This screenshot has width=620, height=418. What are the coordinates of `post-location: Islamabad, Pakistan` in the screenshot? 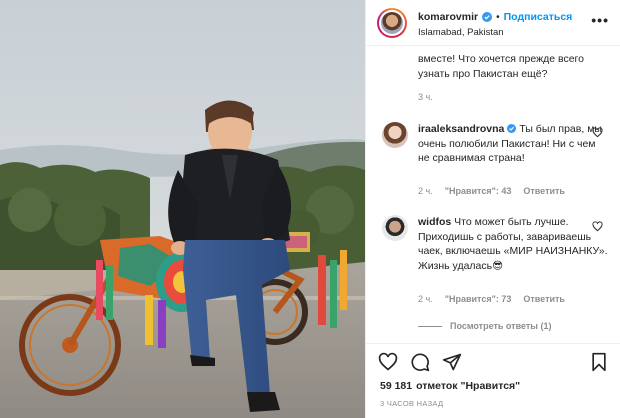 It's located at (461, 32).